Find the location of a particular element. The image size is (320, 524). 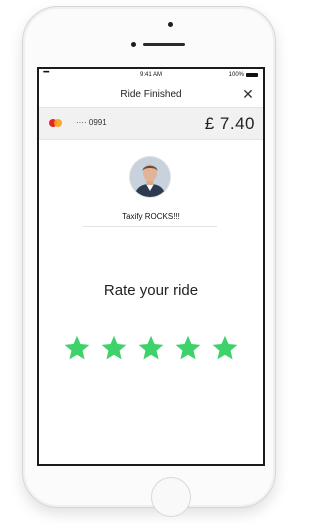

driver-message: Taxify ROCKS!!! is located at coordinates (151, 216).